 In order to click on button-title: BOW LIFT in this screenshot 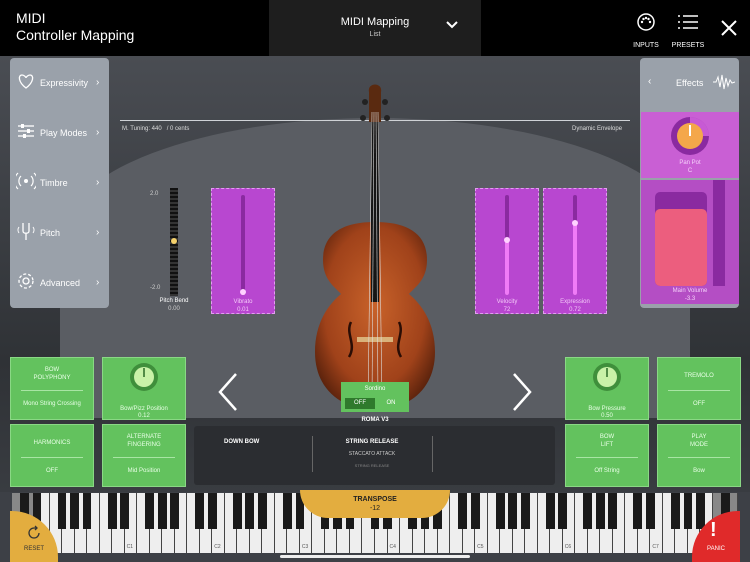, I will do `click(607, 441)`.